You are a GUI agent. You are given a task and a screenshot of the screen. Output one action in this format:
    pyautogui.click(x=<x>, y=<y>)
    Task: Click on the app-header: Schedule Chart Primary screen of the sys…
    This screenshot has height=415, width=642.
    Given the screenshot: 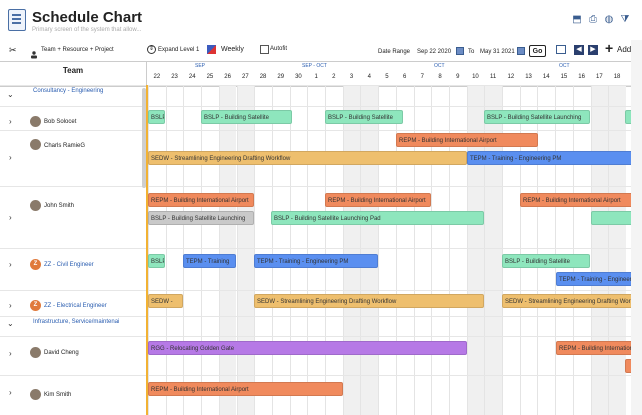 What is the action you would take?
    pyautogui.click(x=321, y=20)
    